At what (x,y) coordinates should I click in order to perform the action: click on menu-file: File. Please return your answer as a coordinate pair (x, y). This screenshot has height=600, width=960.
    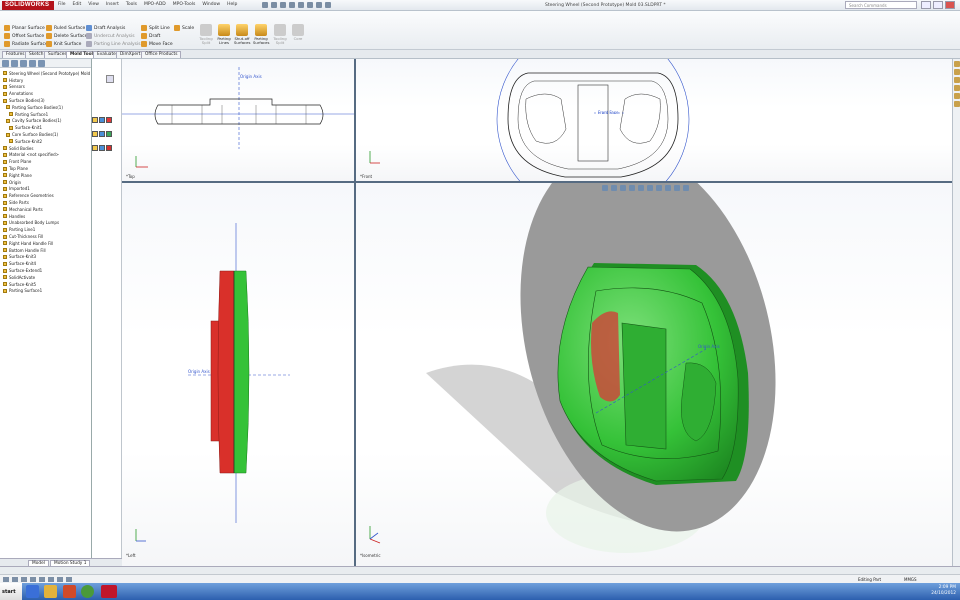
    Looking at the image, I should click on (62, 4).